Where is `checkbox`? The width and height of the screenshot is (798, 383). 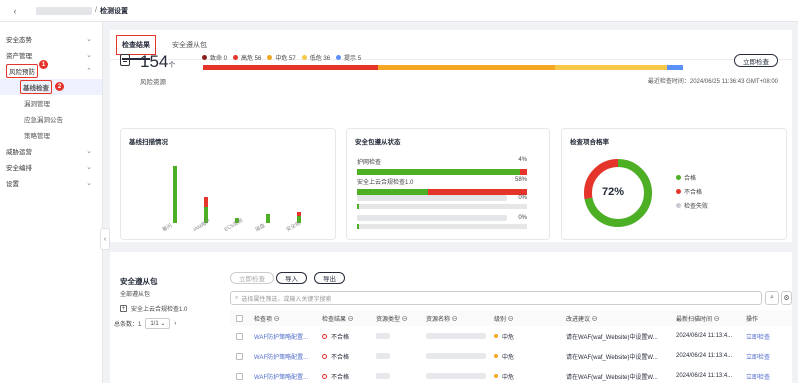 checkbox is located at coordinates (239, 356).